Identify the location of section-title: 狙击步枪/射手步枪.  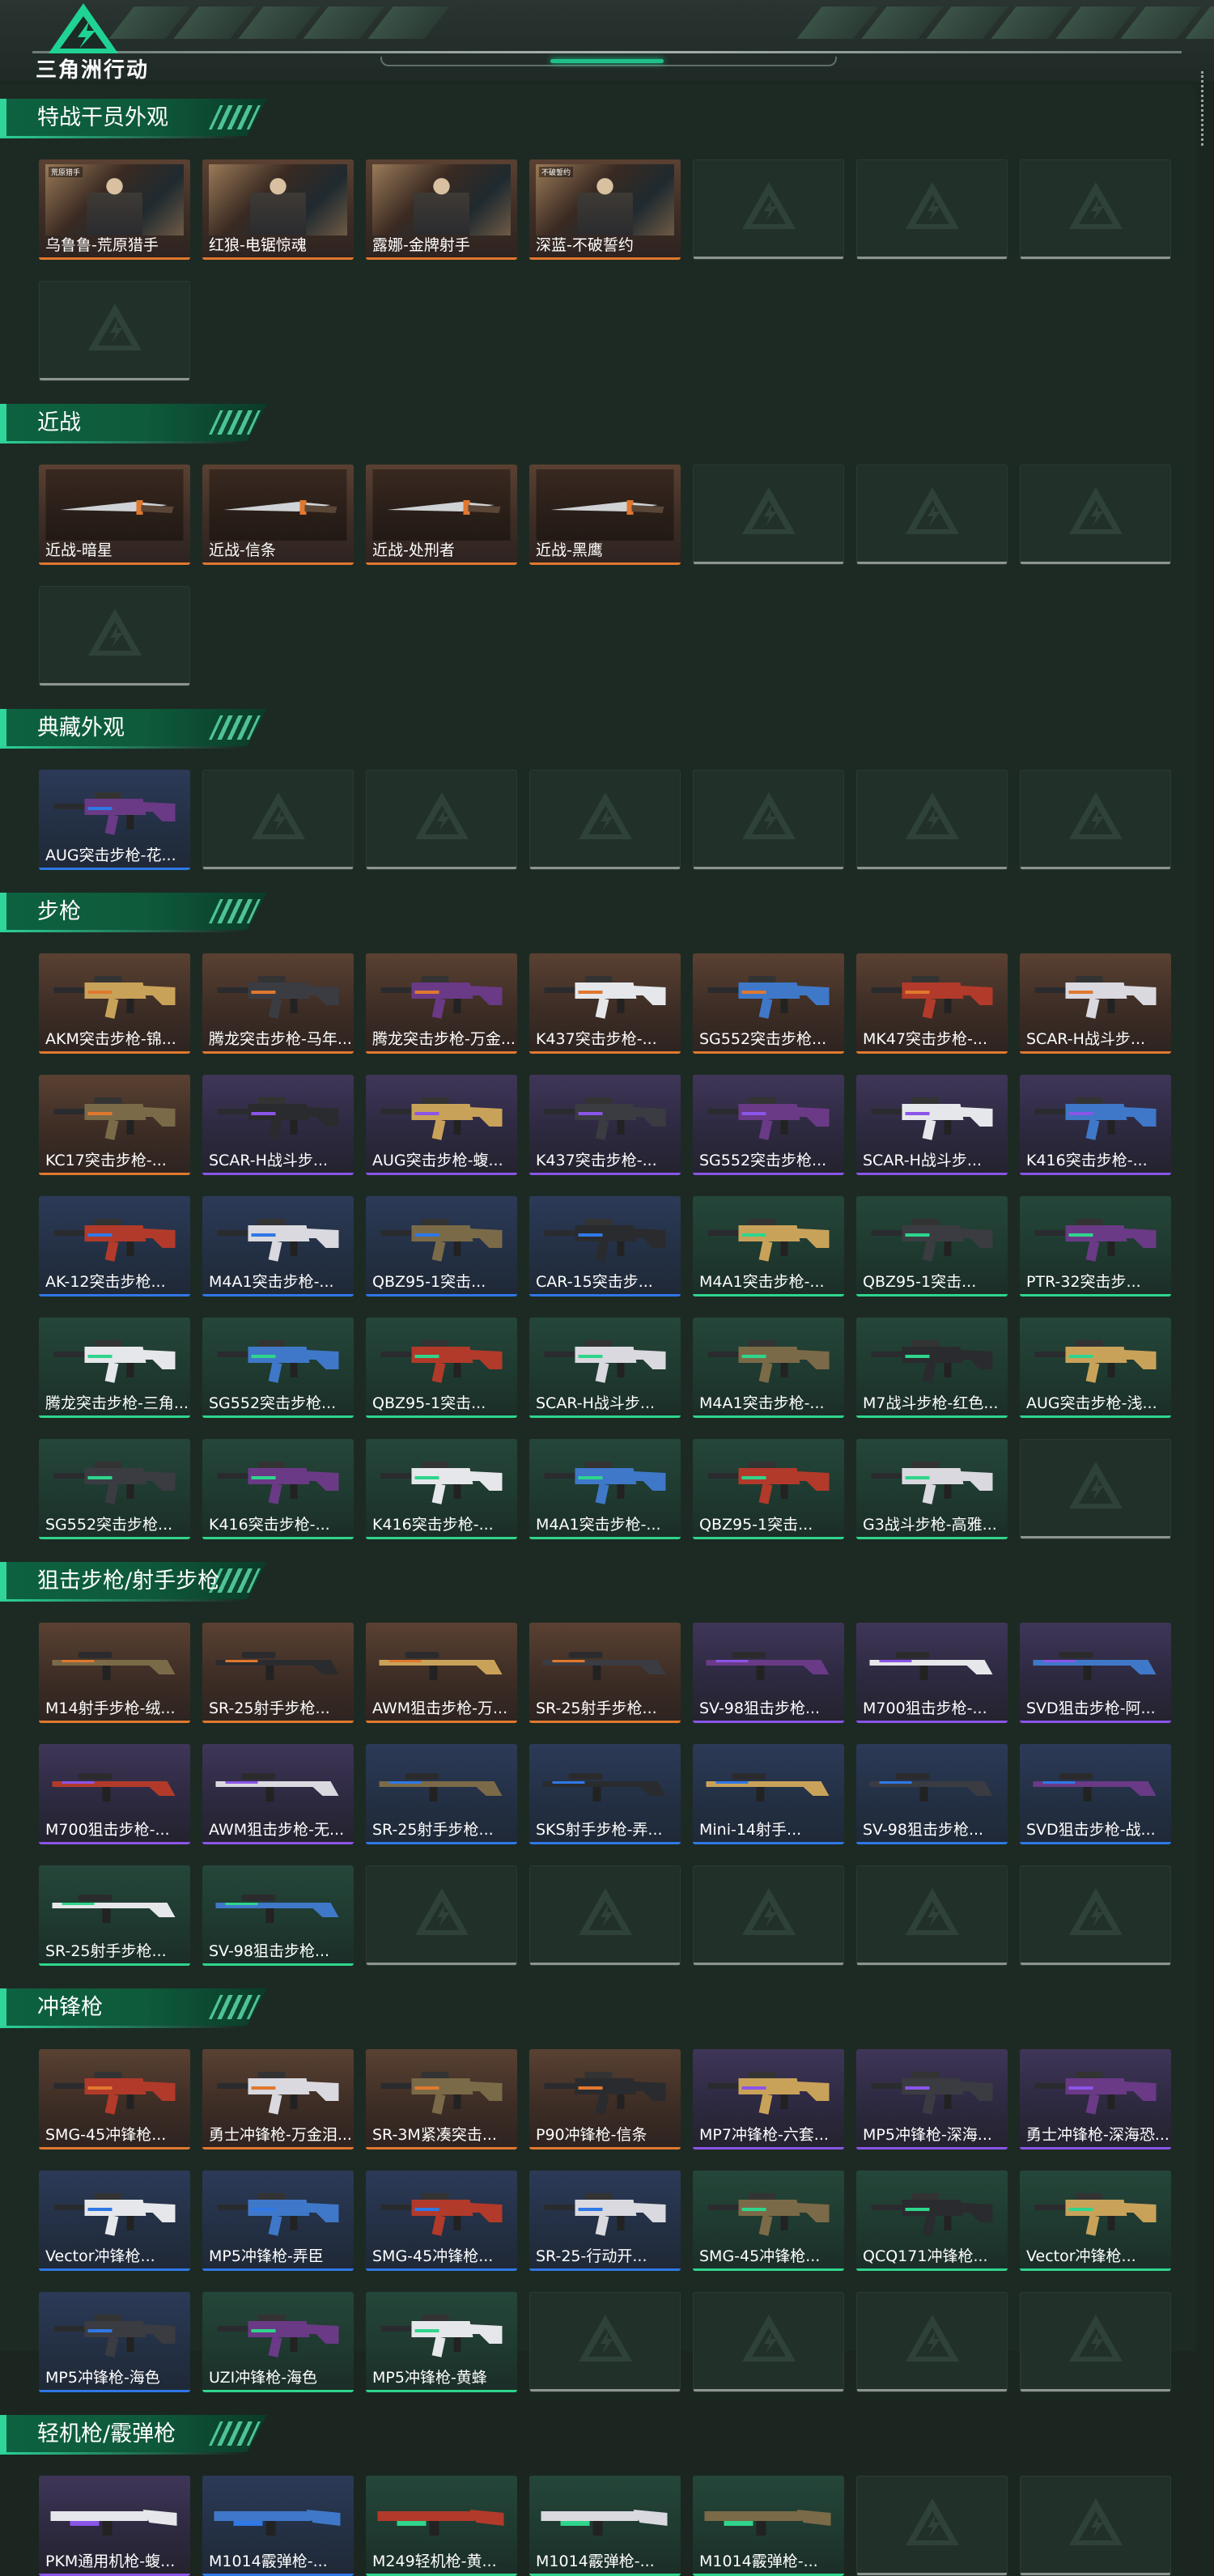
(128, 1581).